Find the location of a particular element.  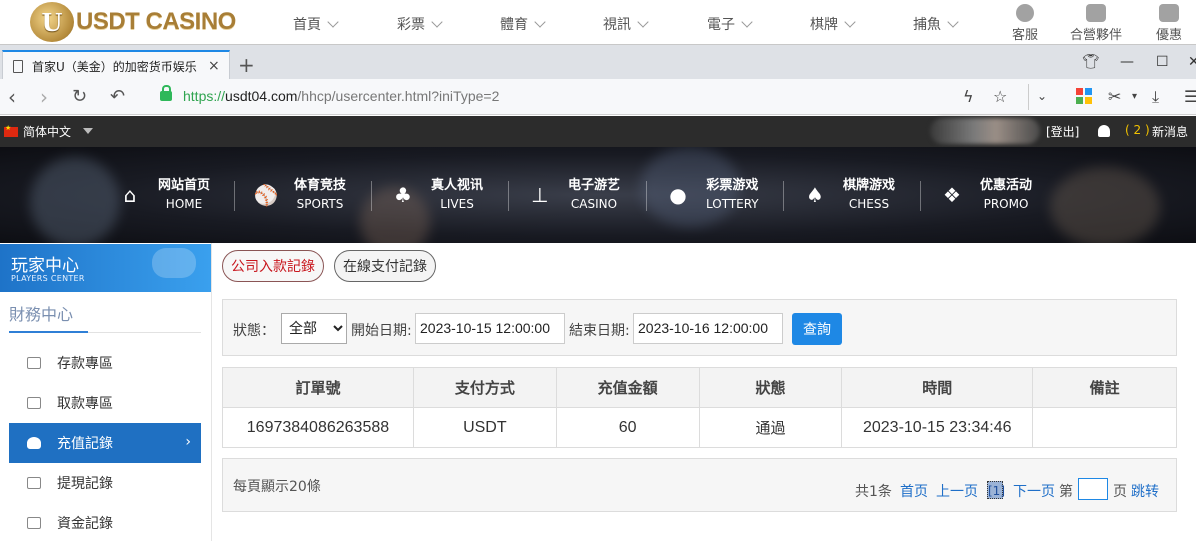

first-page-link: 首页 is located at coordinates (914, 491).